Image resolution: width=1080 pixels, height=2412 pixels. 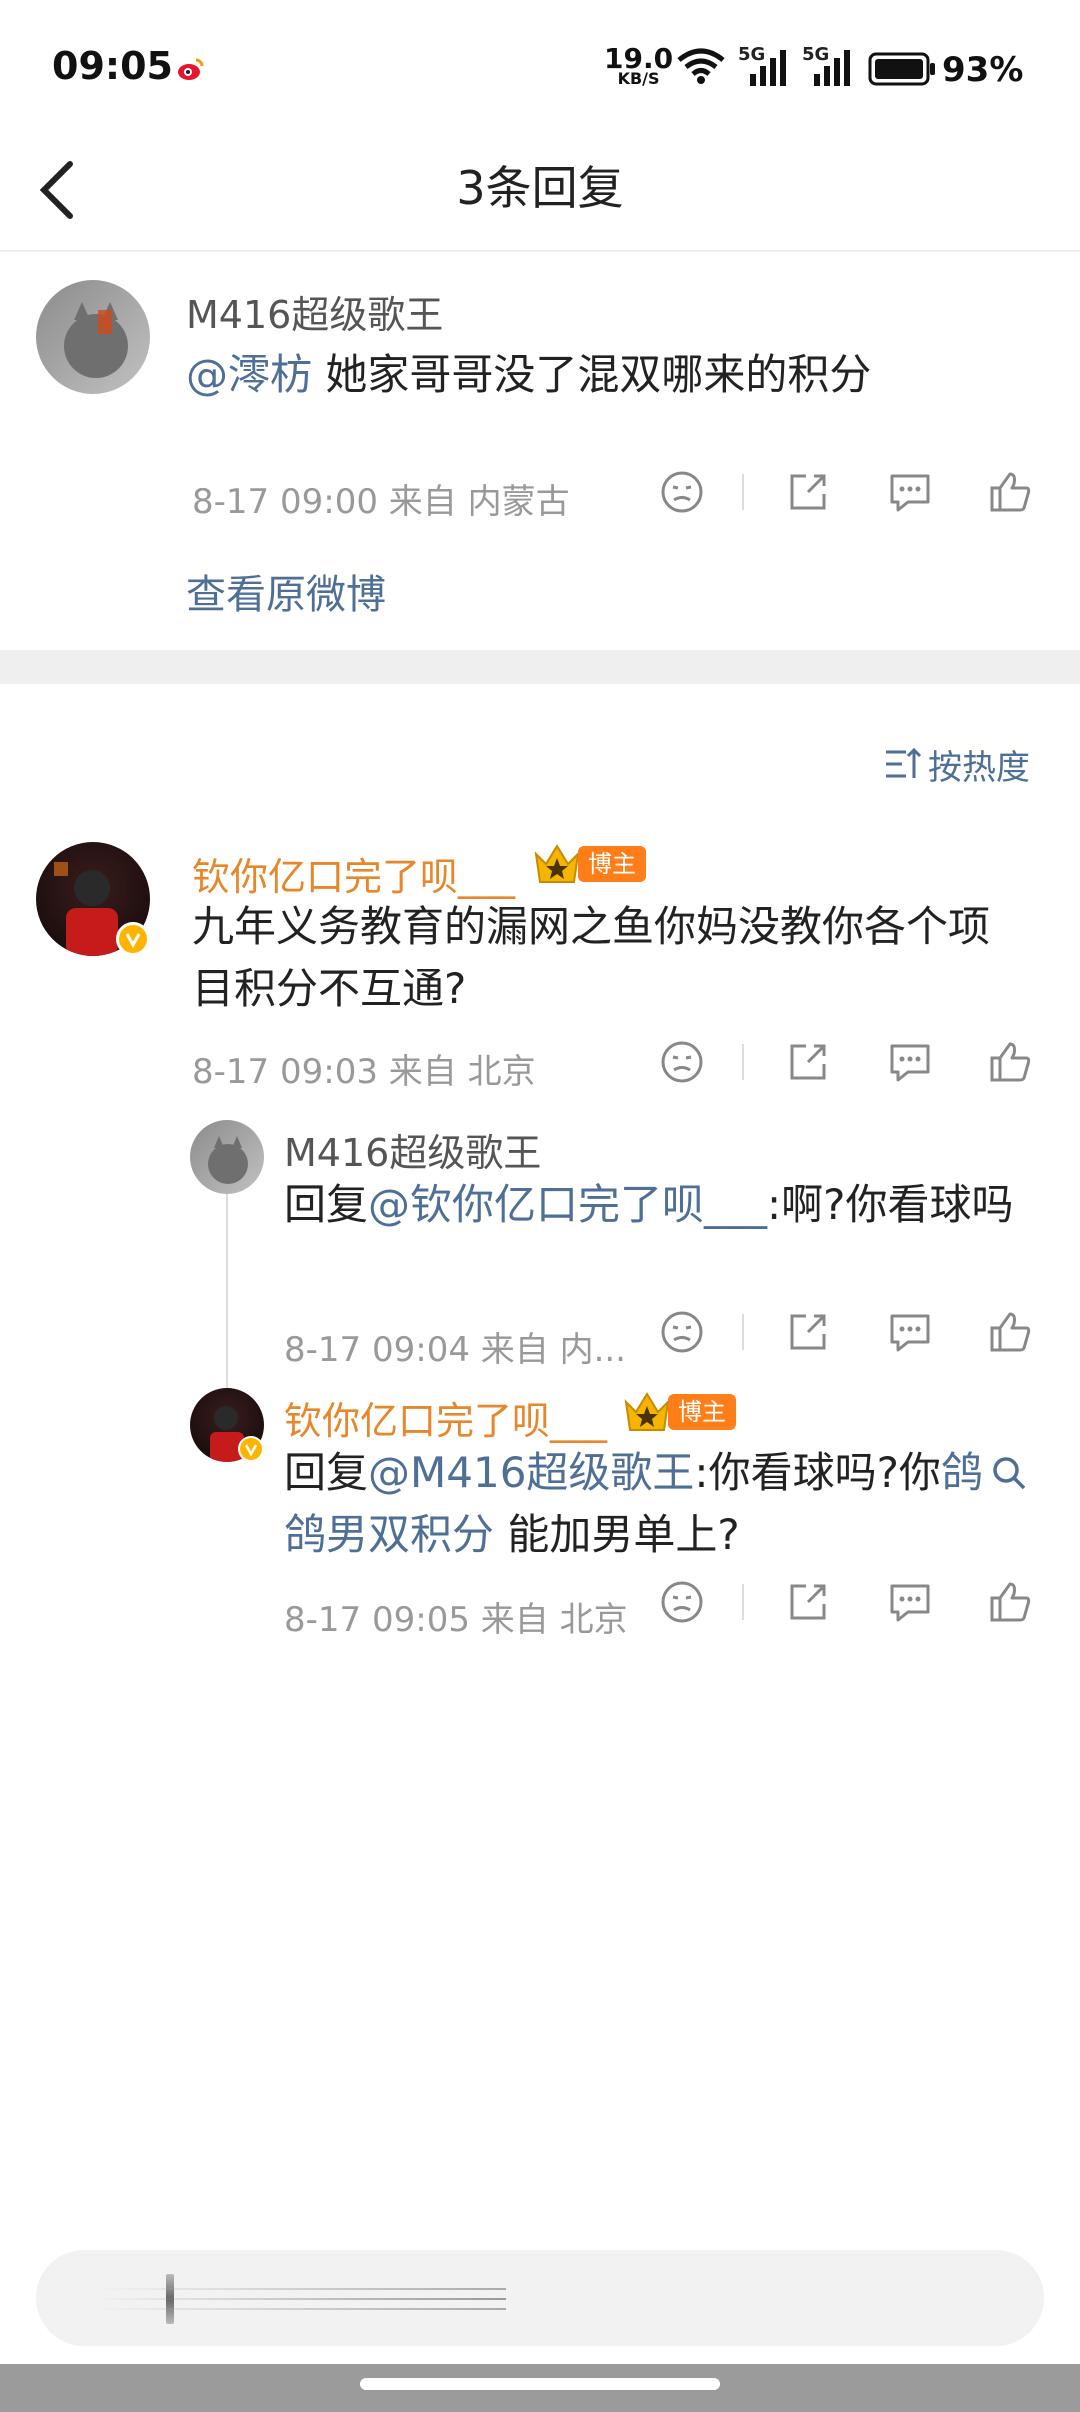 What do you see at coordinates (844, 493) in the screenshot?
I see `root-comment-actions` at bounding box center [844, 493].